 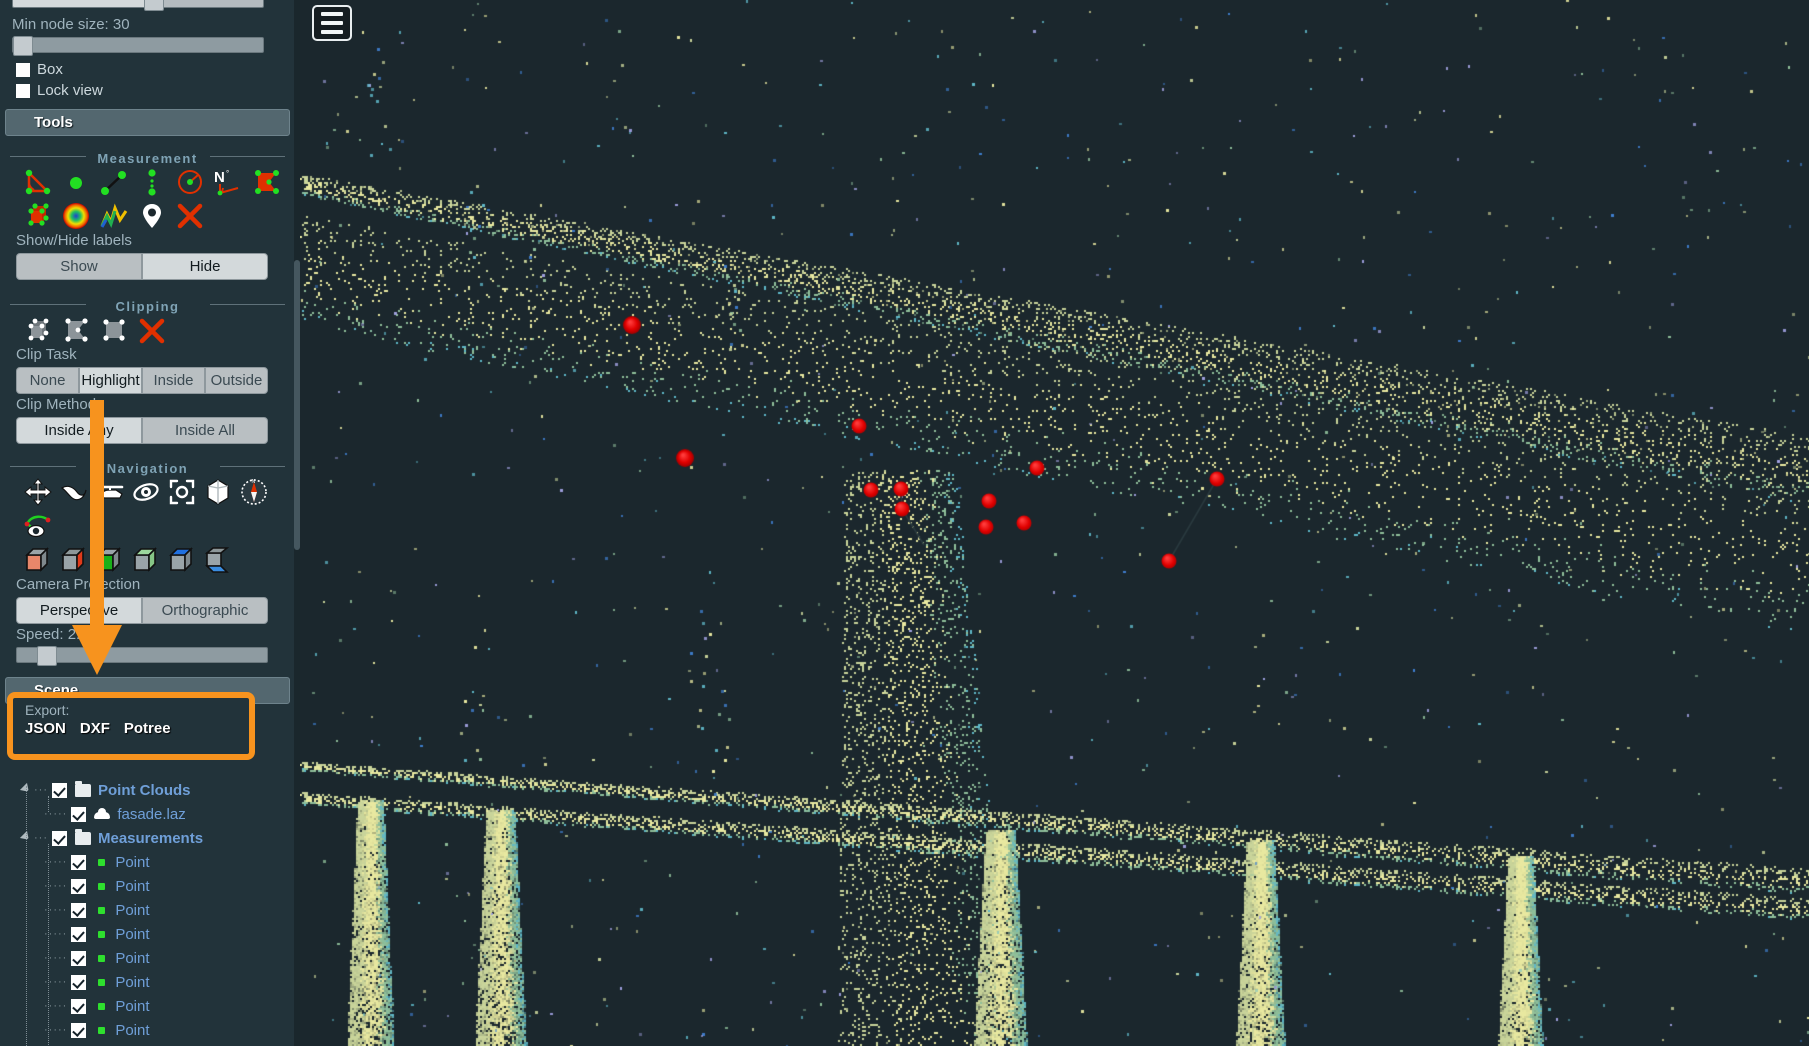 What do you see at coordinates (46, 354) in the screenshot?
I see `clip-task-label: Clip Task` at bounding box center [46, 354].